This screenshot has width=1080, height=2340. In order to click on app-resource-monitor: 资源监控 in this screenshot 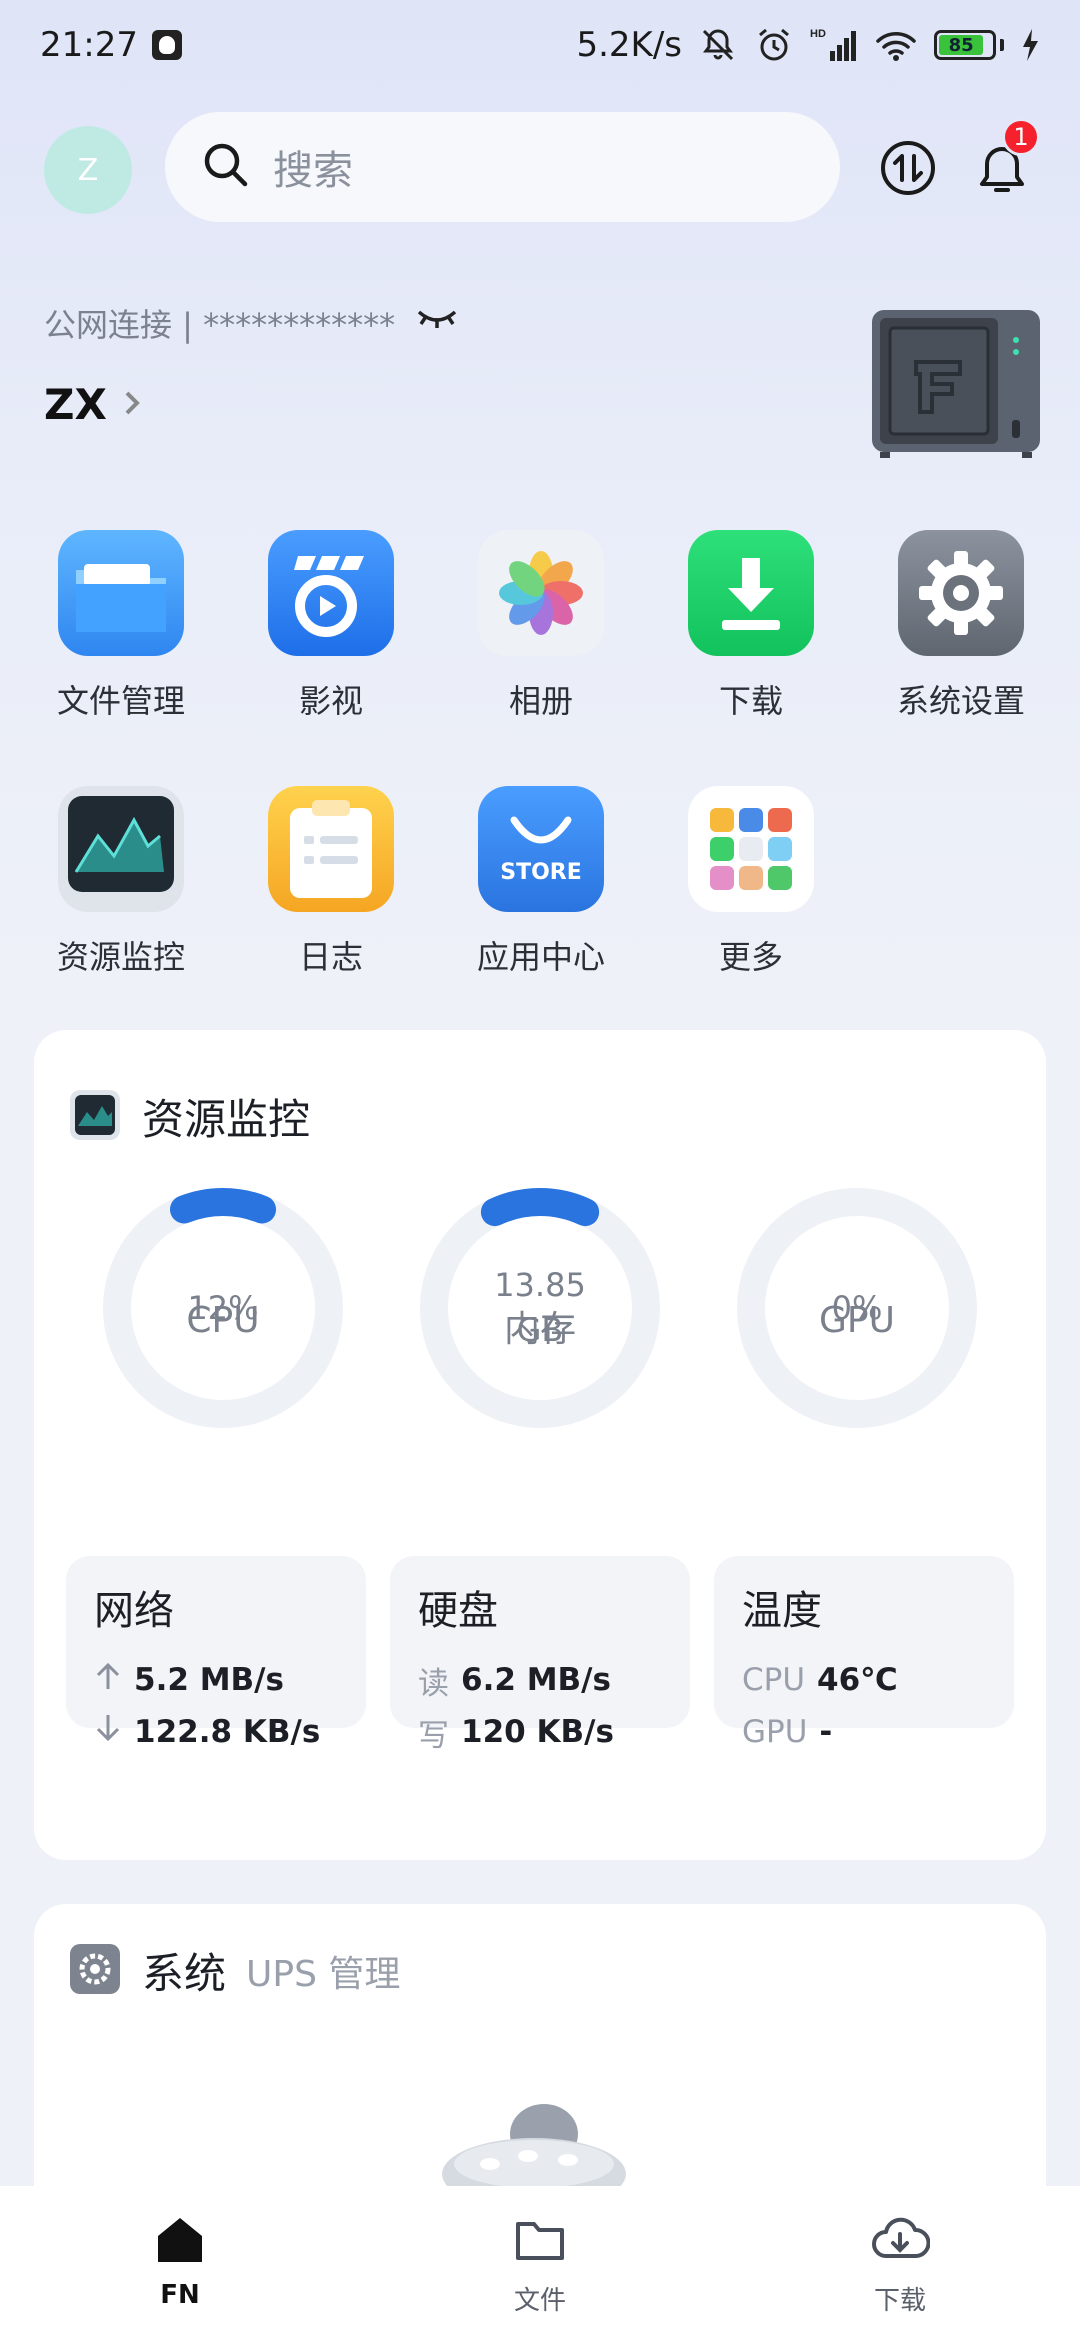, I will do `click(121, 882)`.